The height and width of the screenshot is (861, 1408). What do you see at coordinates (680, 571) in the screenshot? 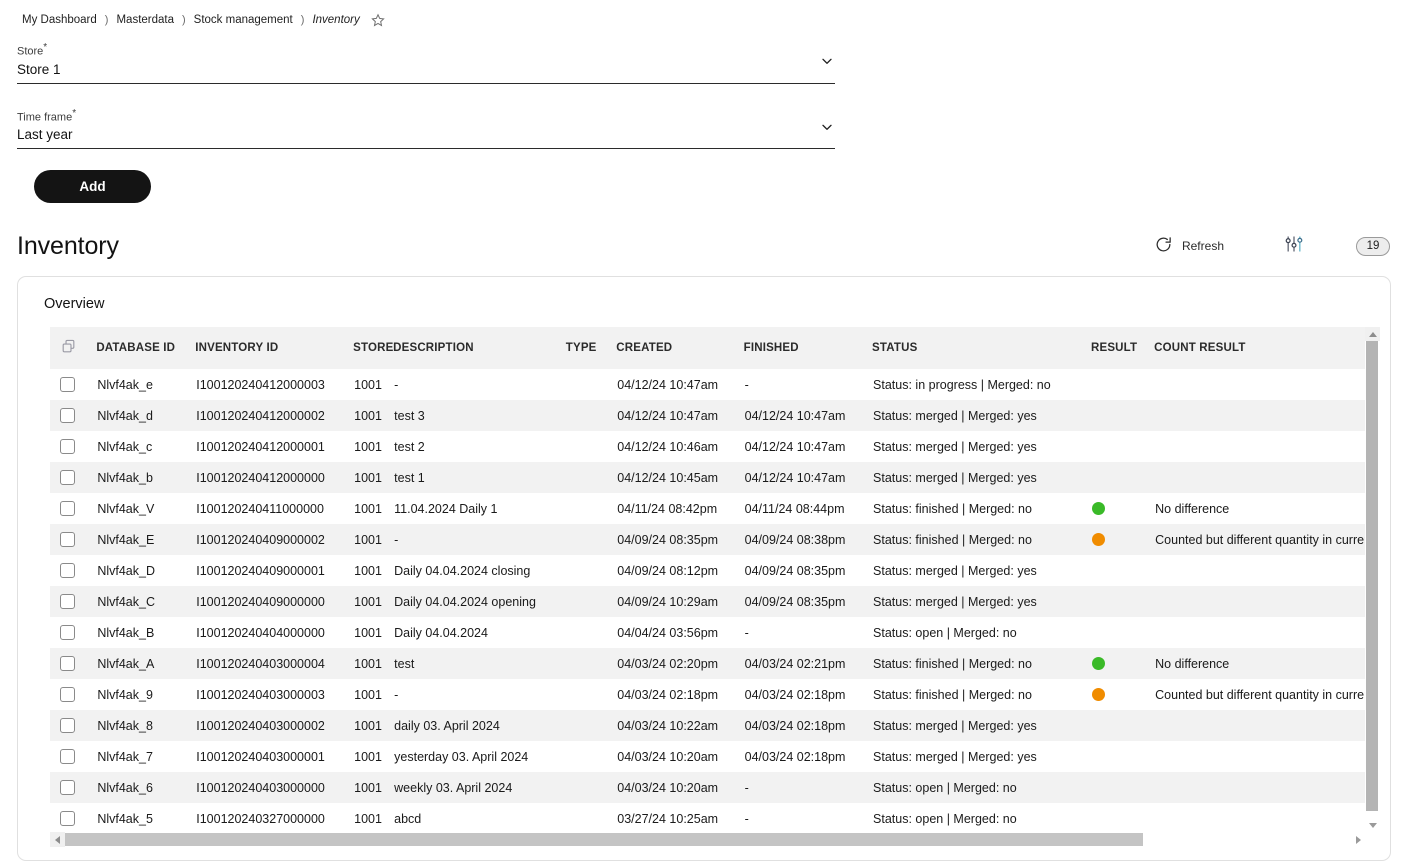
I see `cell-created: 04/09/24 08:12pm` at bounding box center [680, 571].